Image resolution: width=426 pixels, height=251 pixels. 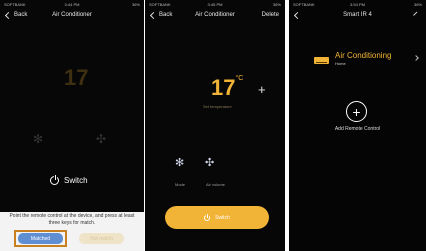 What do you see at coordinates (340, 63) in the screenshot?
I see `device-room: Home` at bounding box center [340, 63].